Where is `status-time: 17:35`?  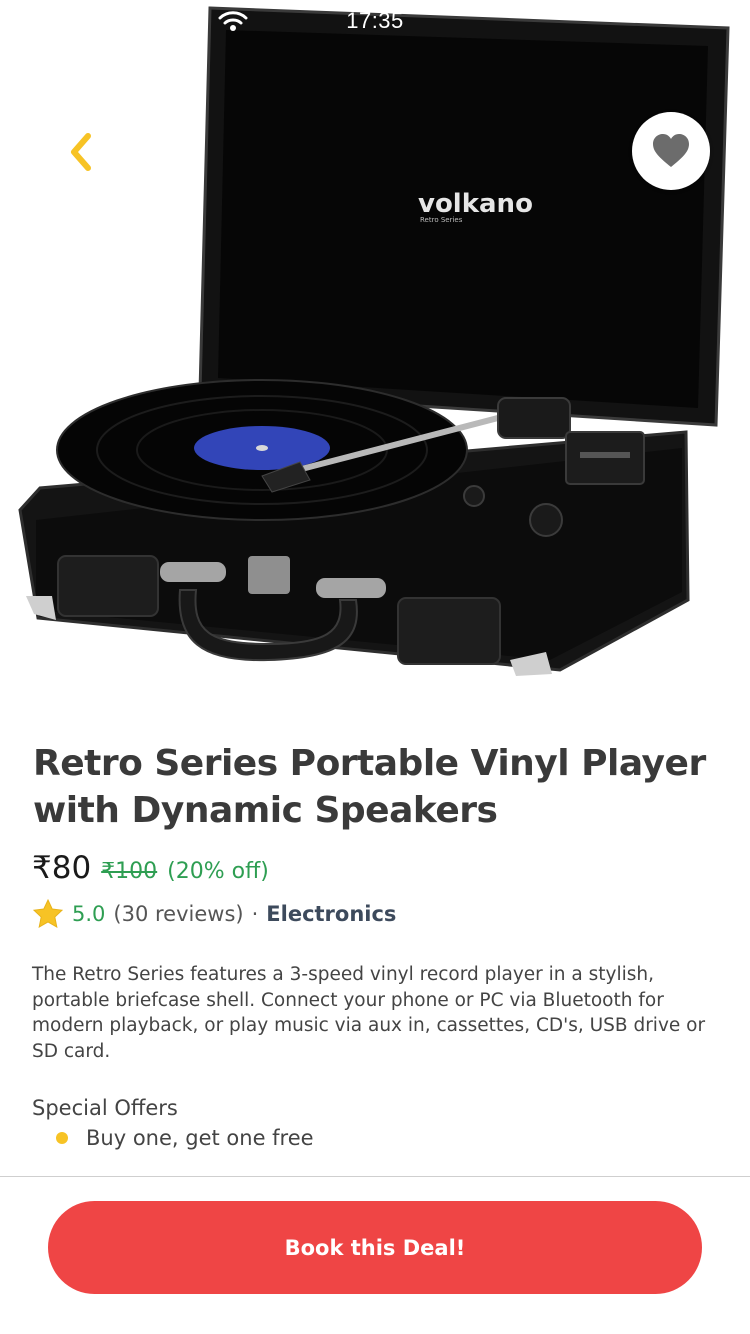
status-time: 17:35 is located at coordinates (375, 20).